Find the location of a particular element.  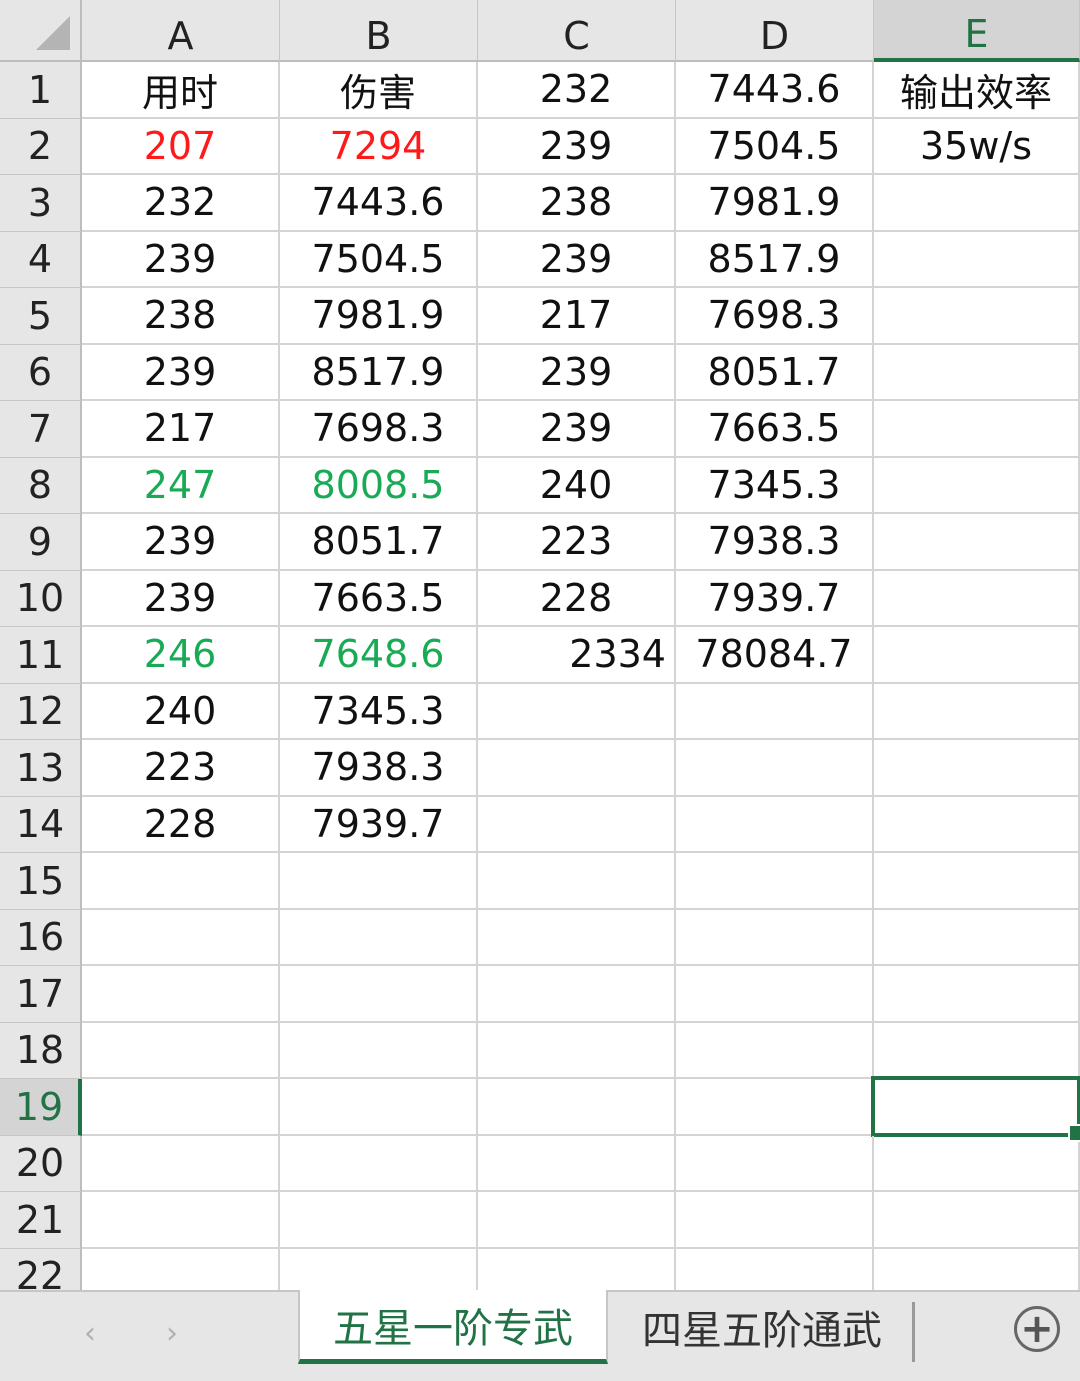

cell-d10: 7939.7 is located at coordinates (775, 598).